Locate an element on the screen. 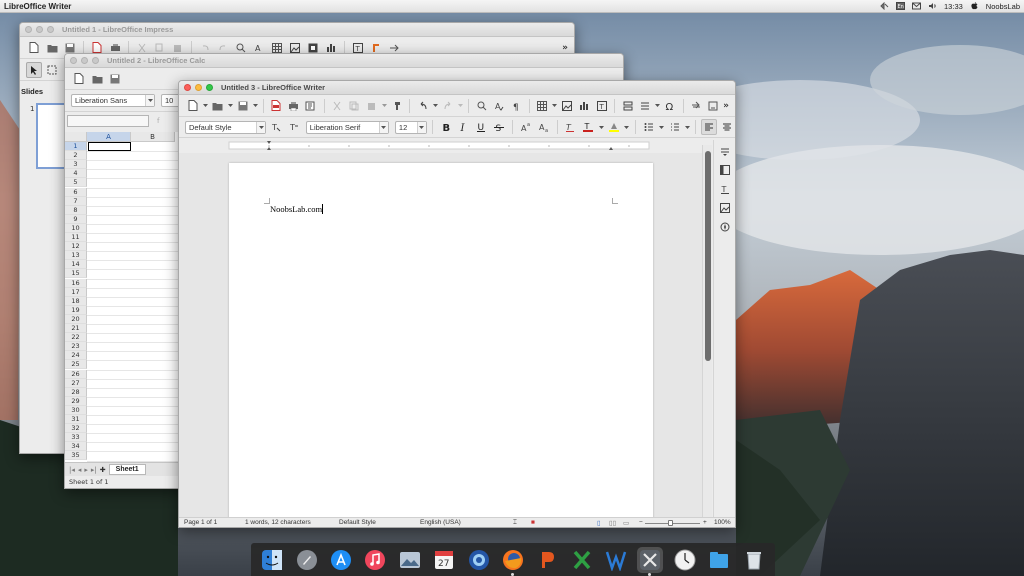 This screenshot has height=576, width=1024. row-header: 26 is located at coordinates (76, 374).